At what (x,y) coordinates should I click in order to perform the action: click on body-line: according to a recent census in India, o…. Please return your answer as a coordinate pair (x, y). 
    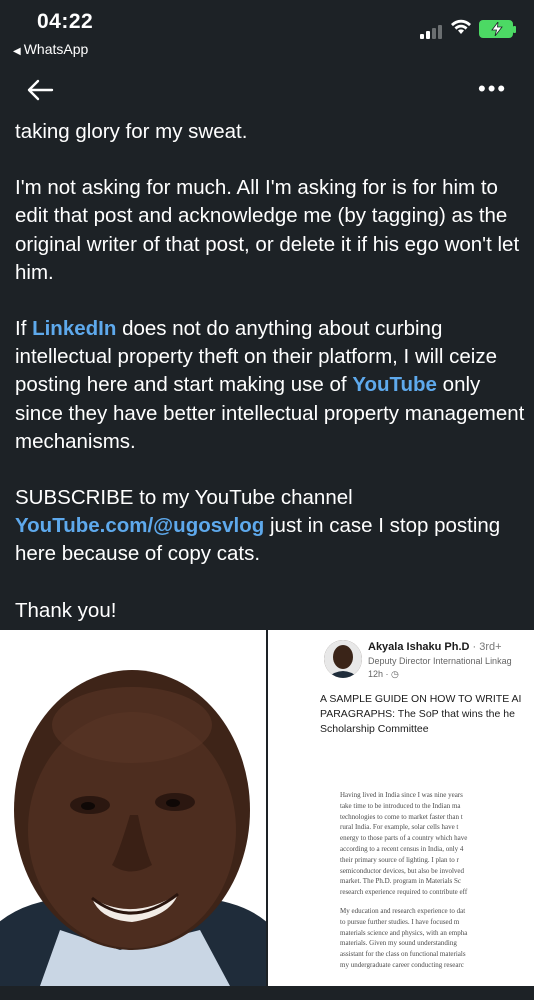
    Looking at the image, I should click on (402, 848).